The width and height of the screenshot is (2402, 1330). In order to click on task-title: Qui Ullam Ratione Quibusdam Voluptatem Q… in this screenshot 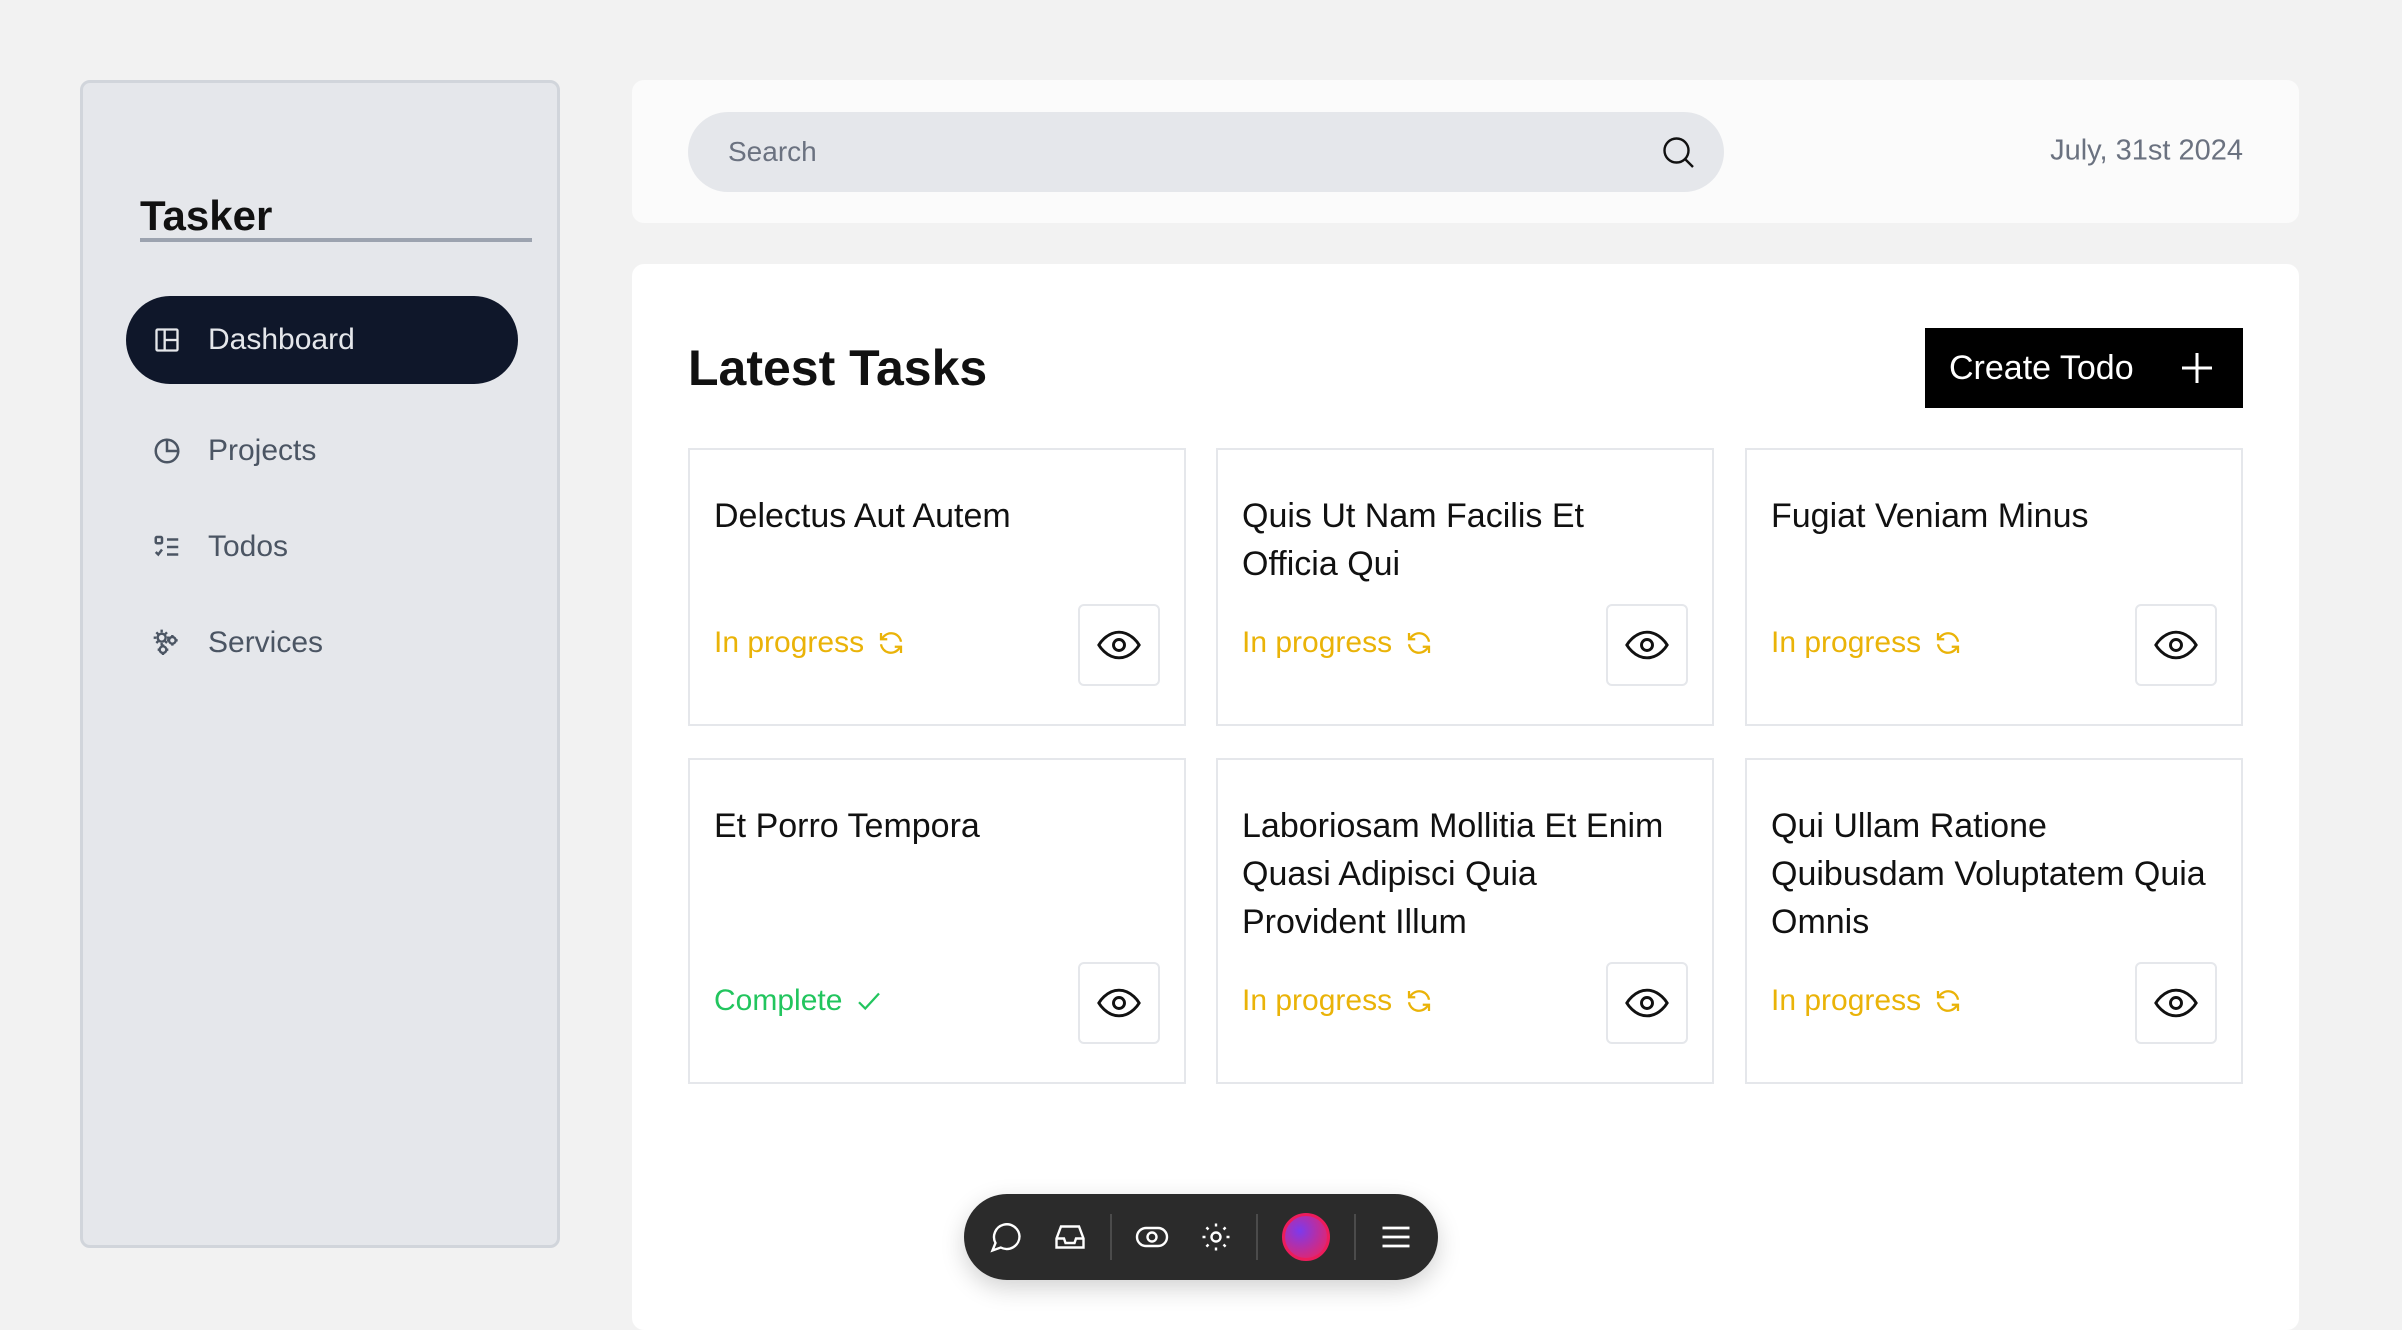, I will do `click(1988, 874)`.